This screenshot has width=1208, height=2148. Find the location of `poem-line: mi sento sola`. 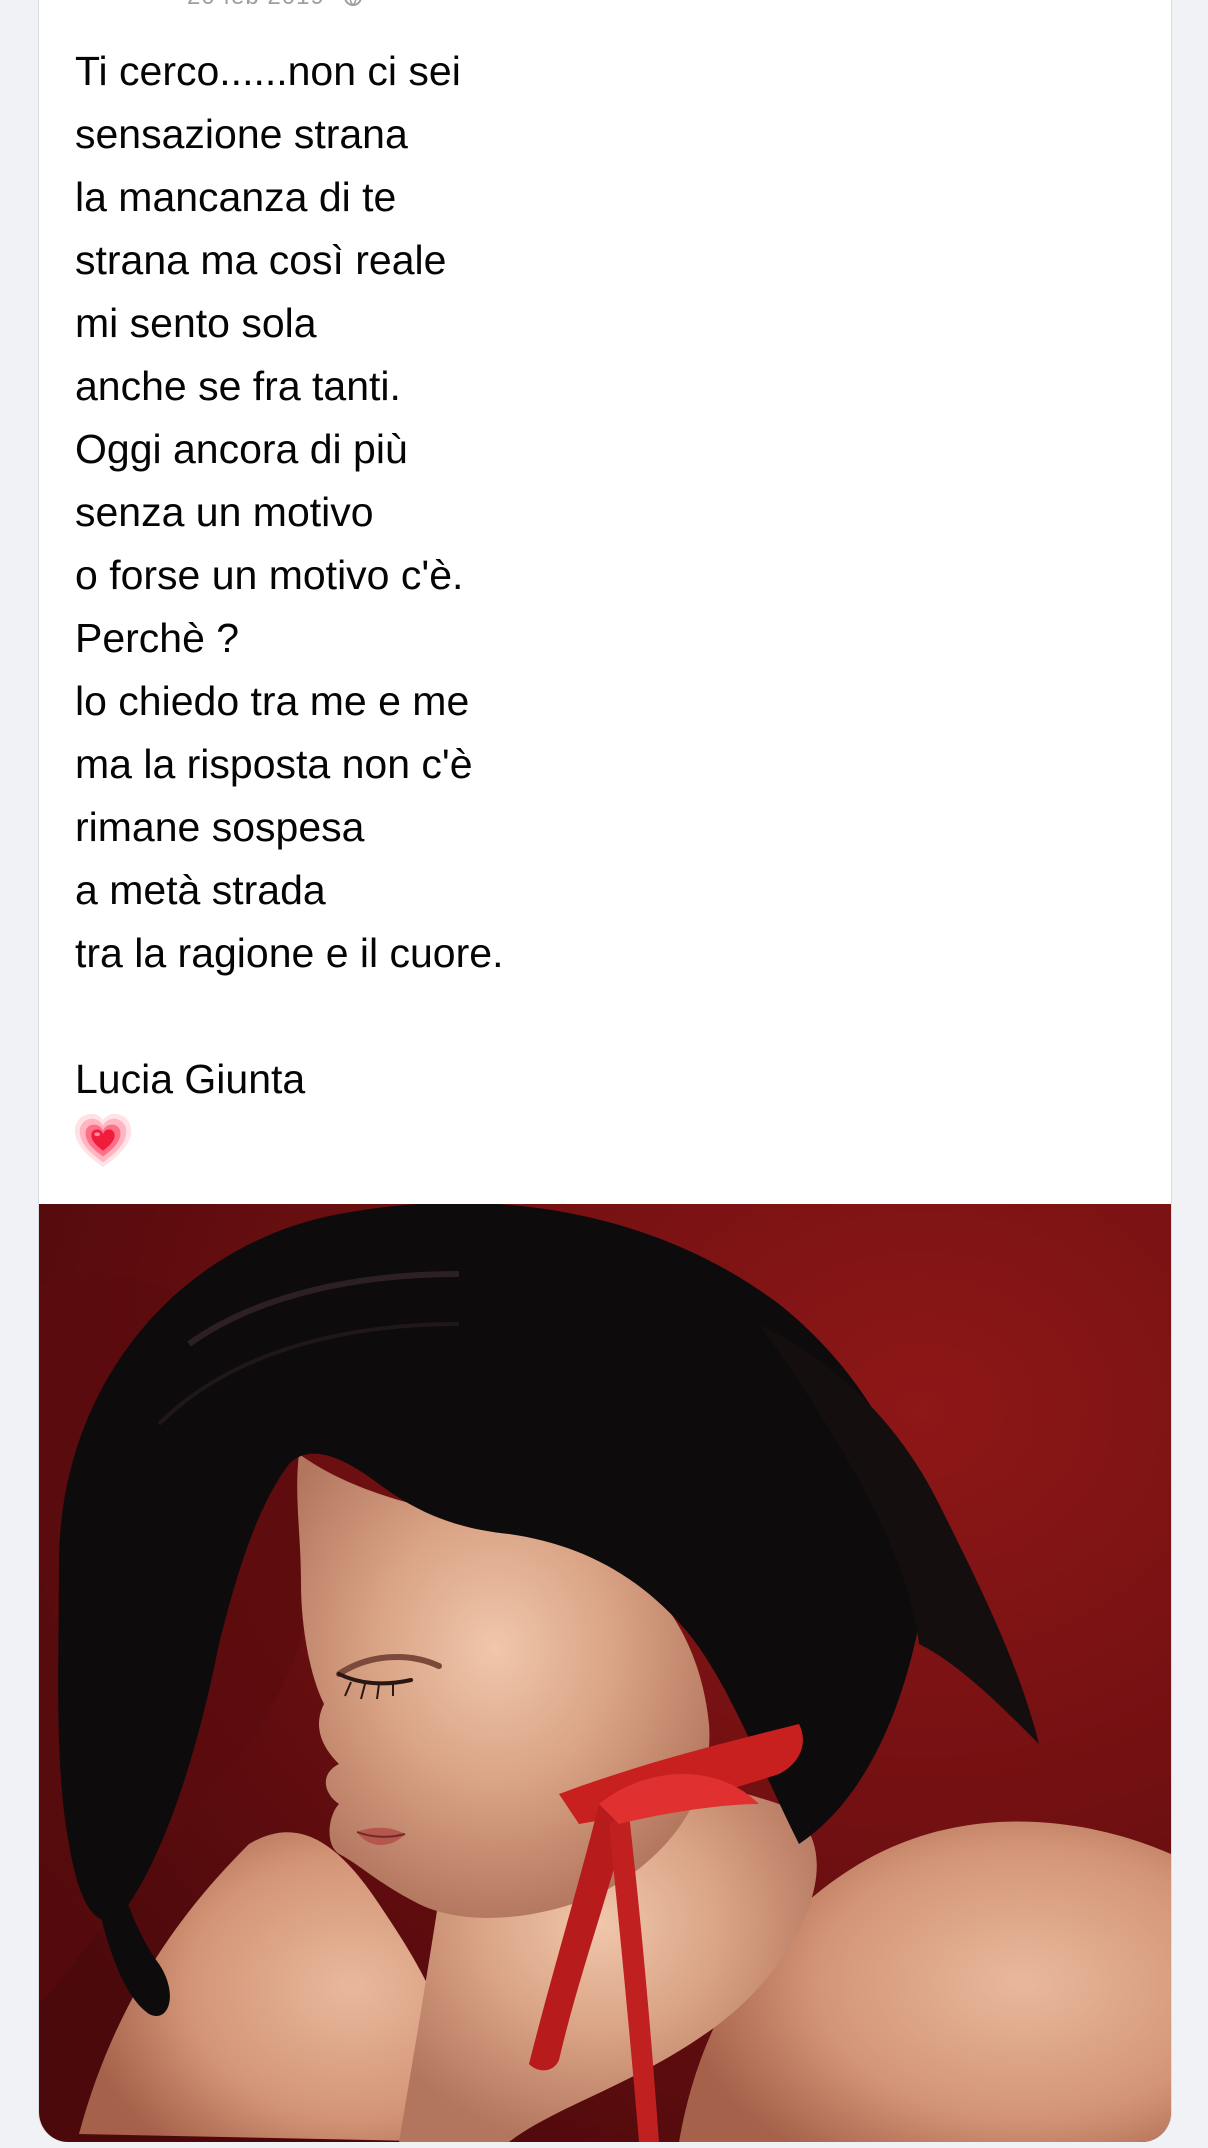

poem-line: mi sento sola is located at coordinates (196, 323).